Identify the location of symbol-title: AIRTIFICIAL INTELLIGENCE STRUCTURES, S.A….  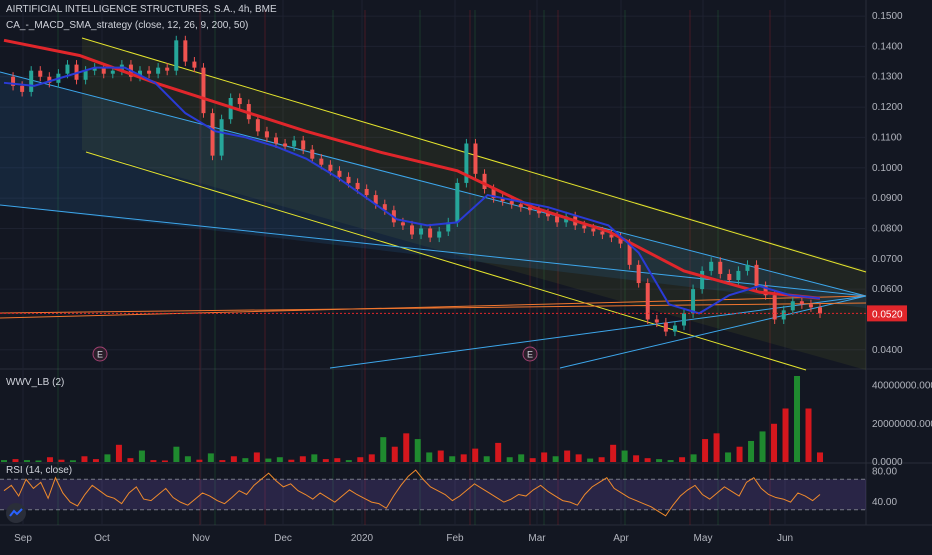
(141, 9).